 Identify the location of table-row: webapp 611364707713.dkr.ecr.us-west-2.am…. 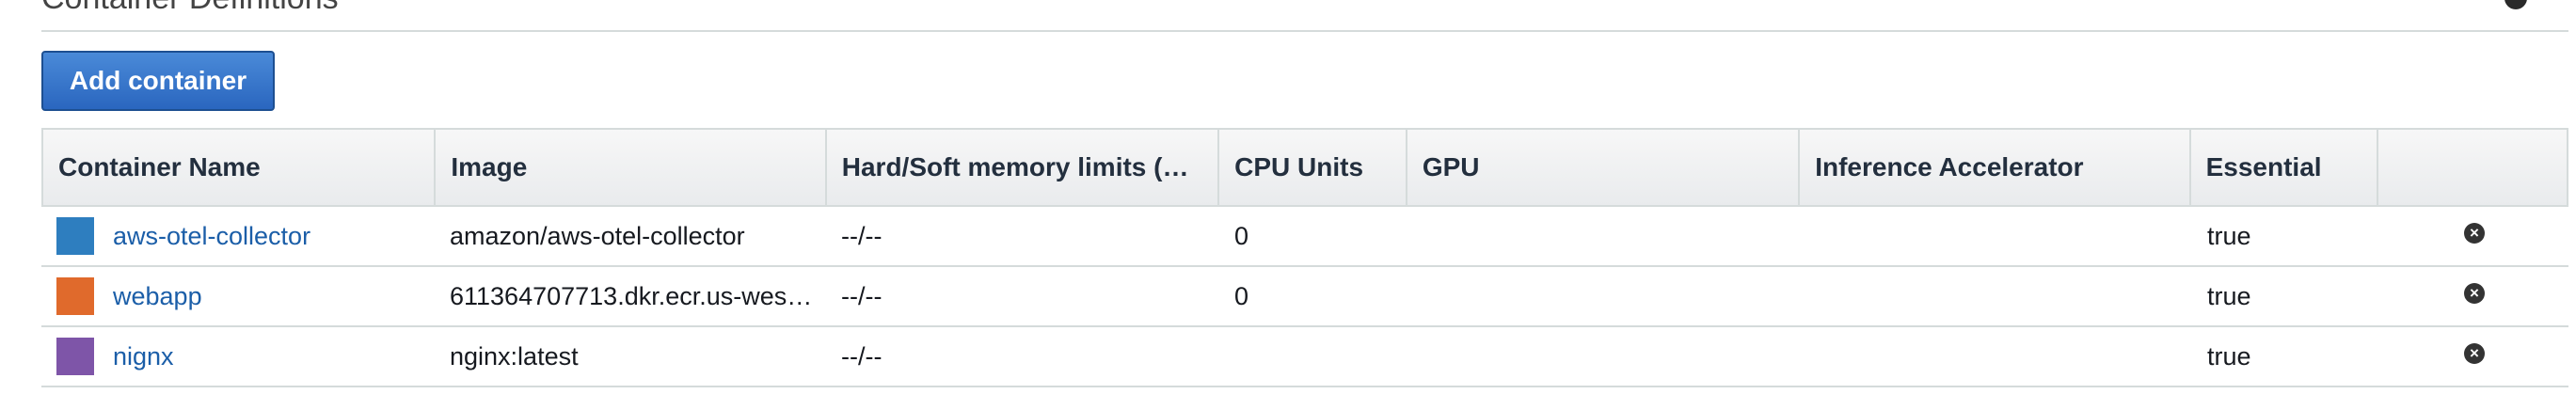
(1304, 297).